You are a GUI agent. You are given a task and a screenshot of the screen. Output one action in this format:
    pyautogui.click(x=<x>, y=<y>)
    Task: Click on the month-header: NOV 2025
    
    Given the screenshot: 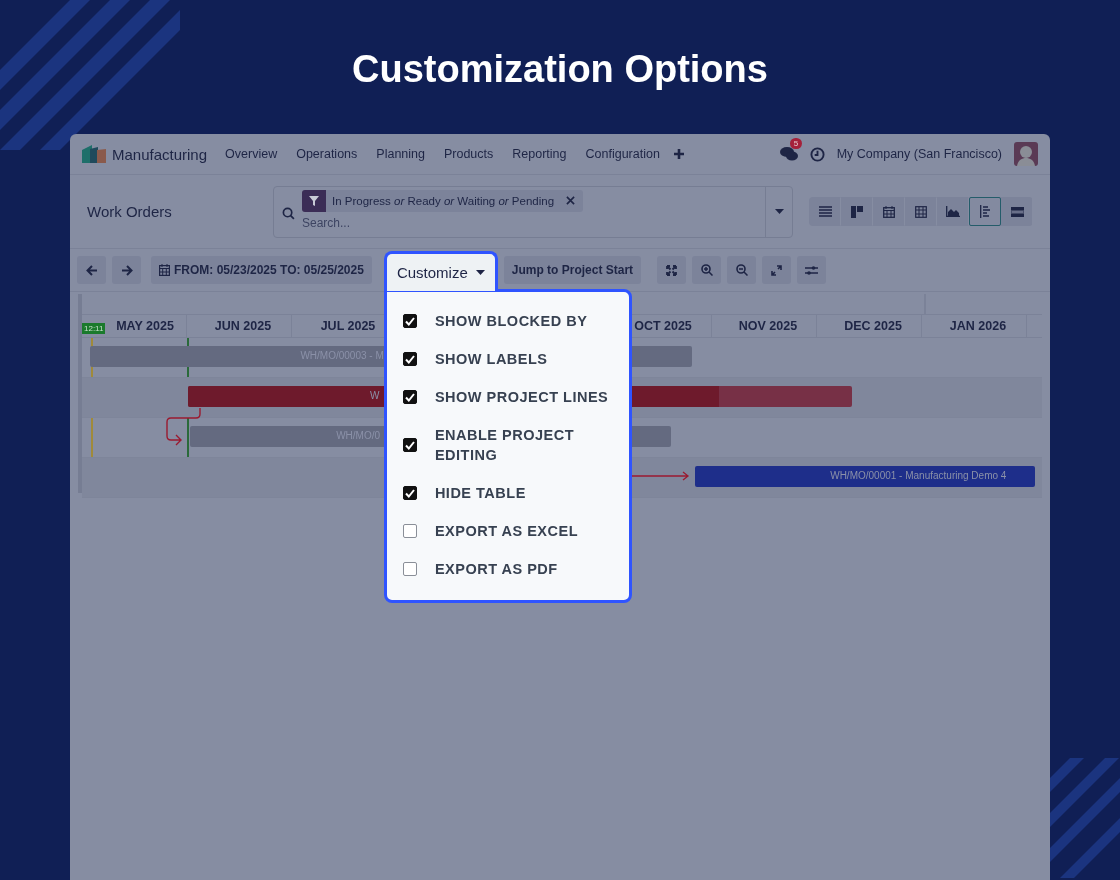 What is the action you would take?
    pyautogui.click(x=768, y=326)
    